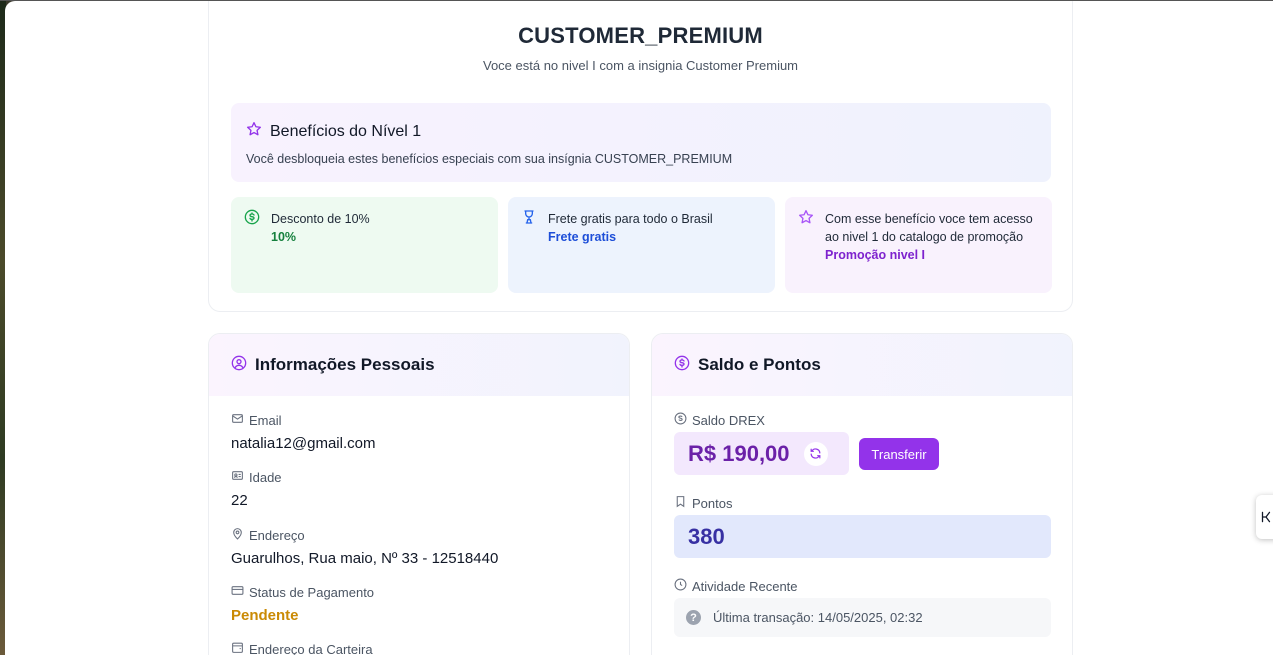 The height and width of the screenshot is (655, 1273). Describe the element at coordinates (239, 365) in the screenshot. I see `user-circle-icon` at that location.